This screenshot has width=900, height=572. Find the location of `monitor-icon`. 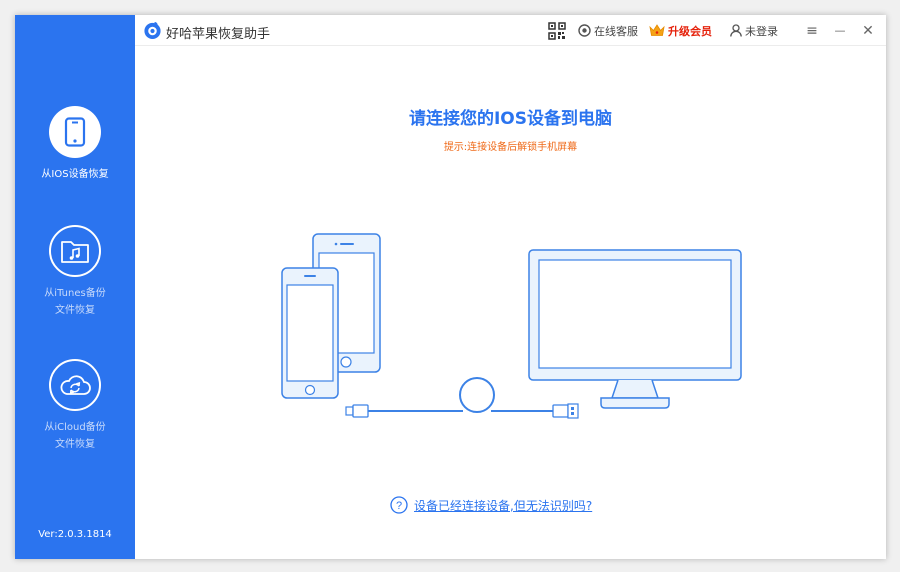

monitor-icon is located at coordinates (635, 329).